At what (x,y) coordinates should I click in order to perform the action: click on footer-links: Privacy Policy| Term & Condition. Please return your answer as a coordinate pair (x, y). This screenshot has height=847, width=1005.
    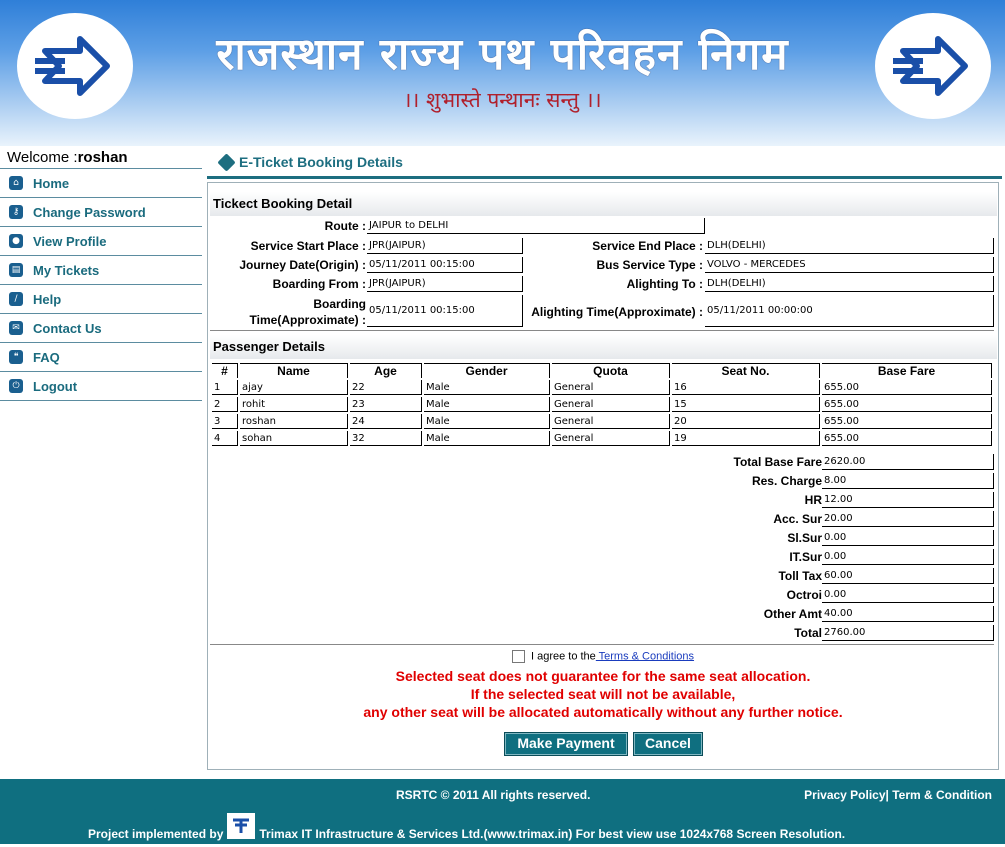
    Looking at the image, I should click on (898, 795).